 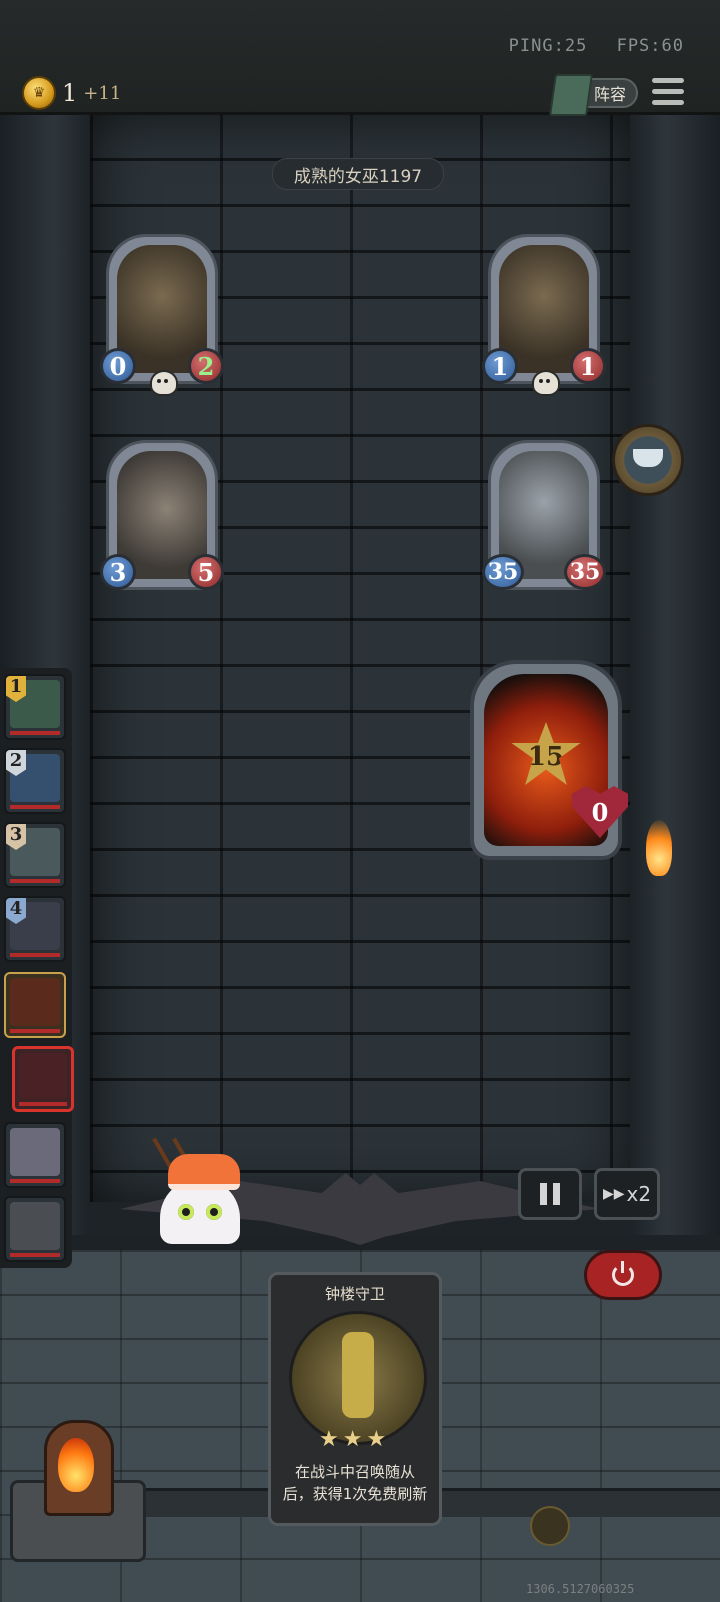 I want to click on queue-slot: 3, so click(x=35, y=855).